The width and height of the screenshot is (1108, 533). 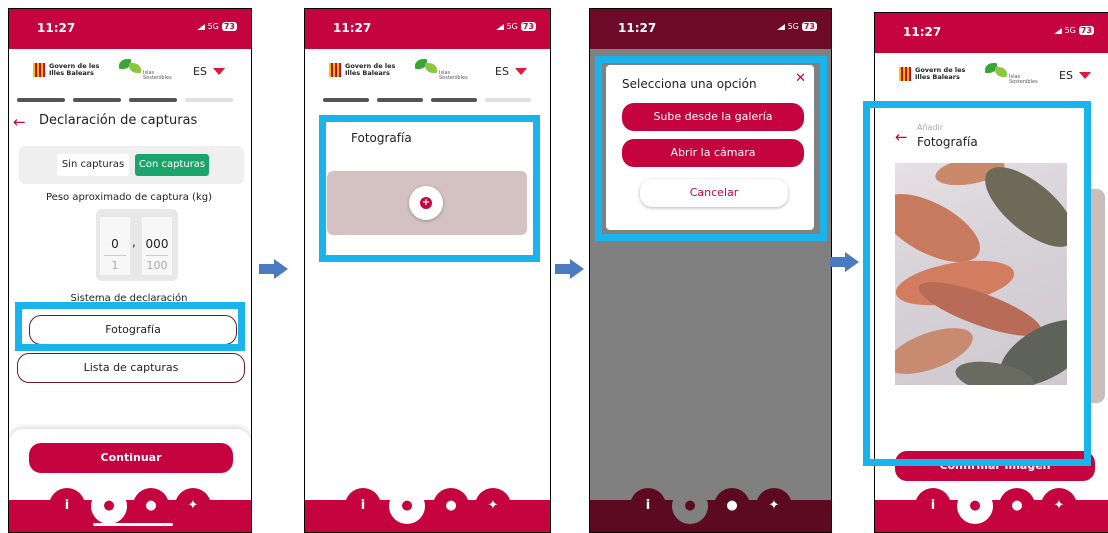 I want to click on decimal-next: 100, so click(x=157, y=265).